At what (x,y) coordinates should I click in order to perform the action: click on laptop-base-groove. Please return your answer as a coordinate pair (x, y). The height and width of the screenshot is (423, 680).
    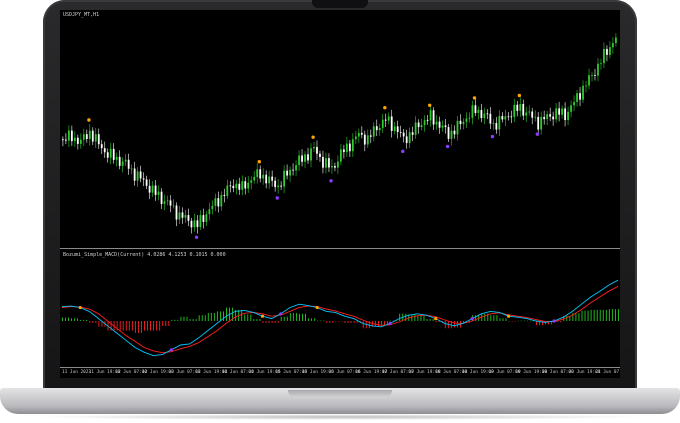
    Looking at the image, I should click on (340, 394).